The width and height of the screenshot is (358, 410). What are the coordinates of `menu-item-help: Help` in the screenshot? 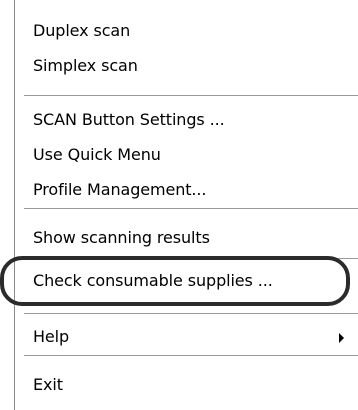 It's located at (51, 337).